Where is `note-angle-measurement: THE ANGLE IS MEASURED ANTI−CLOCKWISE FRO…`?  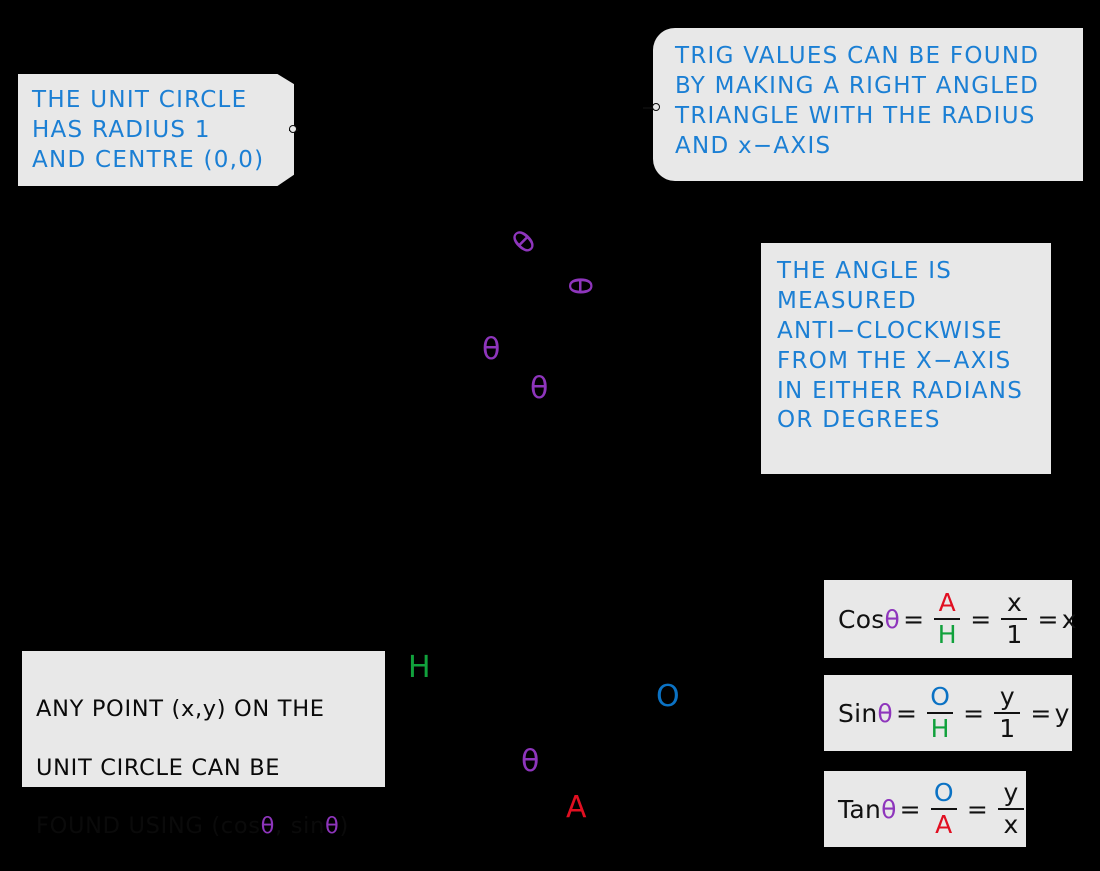
note-angle-measurement: THE ANGLE IS MEASURED ANTI−CLOCKWISE FRO… is located at coordinates (906, 358).